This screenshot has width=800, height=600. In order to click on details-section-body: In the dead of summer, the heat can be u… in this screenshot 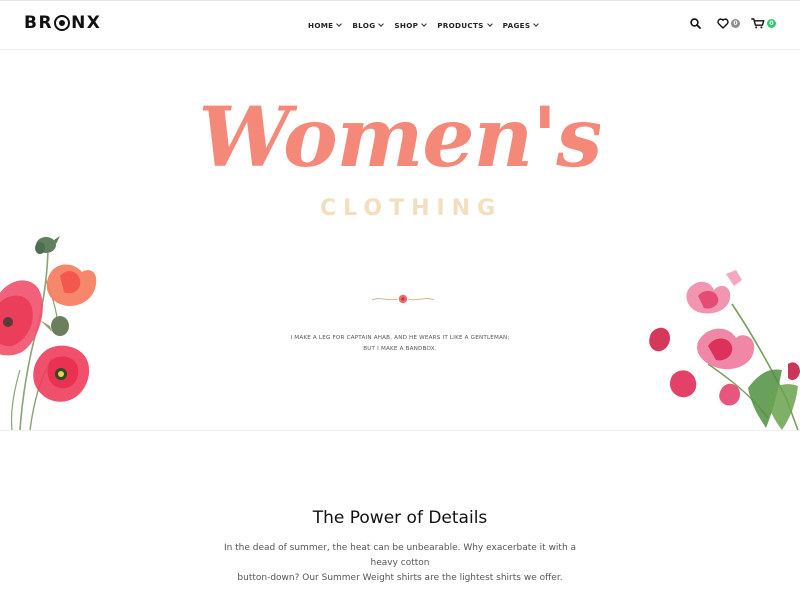, I will do `click(400, 563)`.